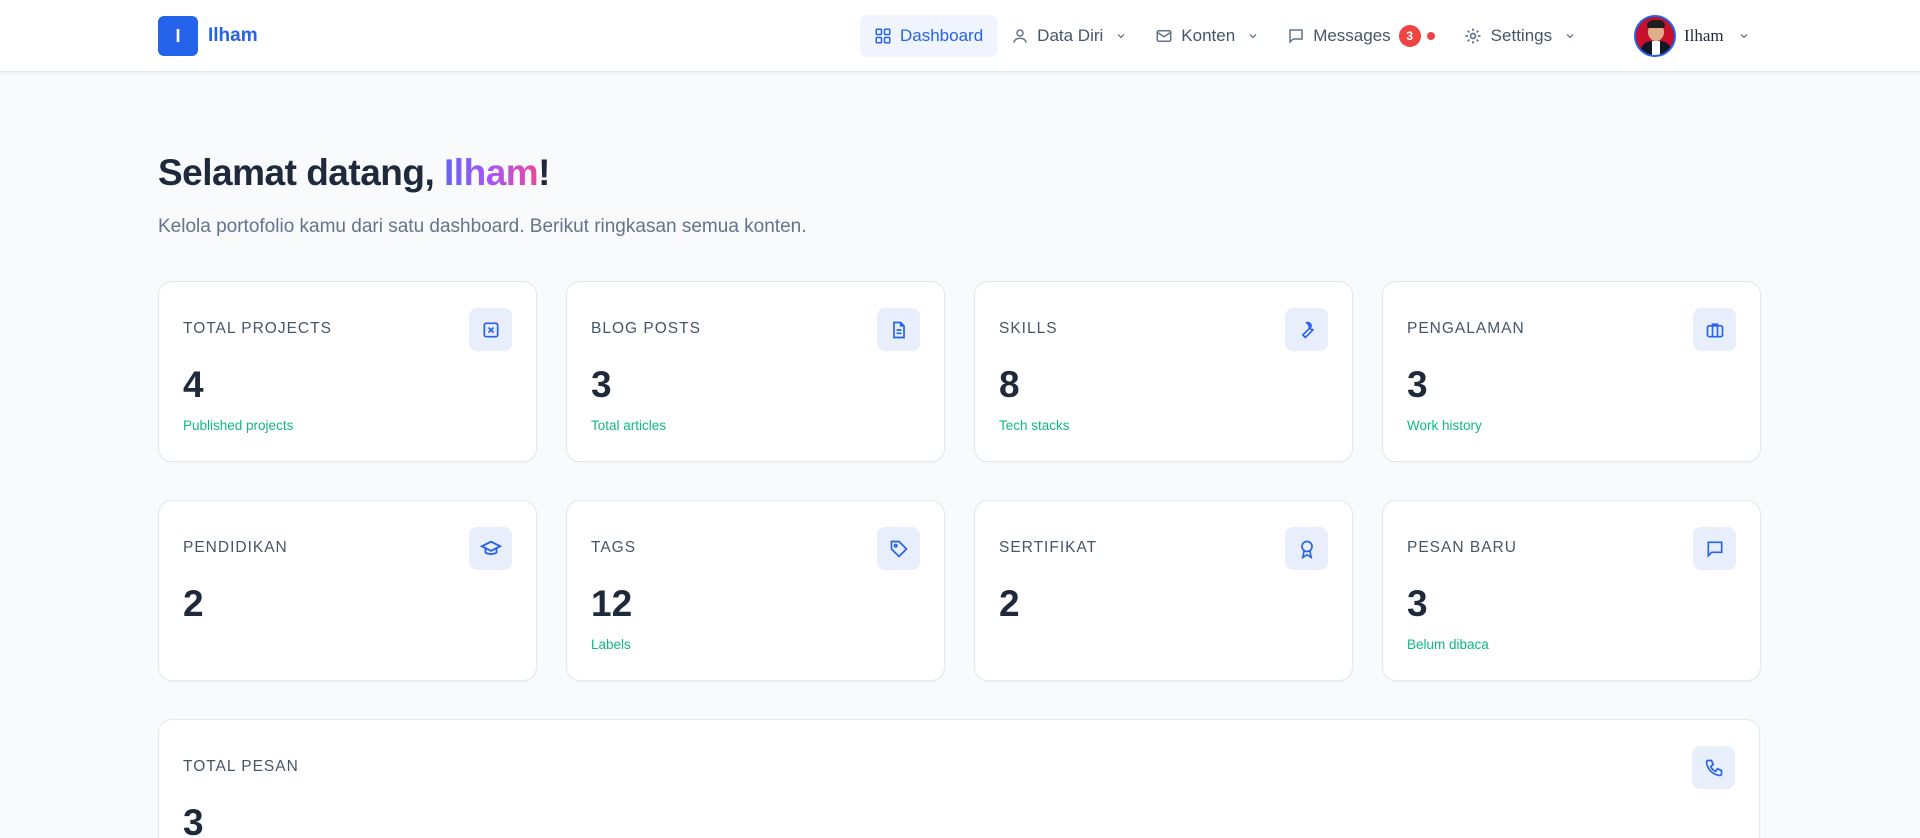 Image resolution: width=1920 pixels, height=838 pixels. Describe the element at coordinates (490, 329) in the screenshot. I see `project-icon` at that location.